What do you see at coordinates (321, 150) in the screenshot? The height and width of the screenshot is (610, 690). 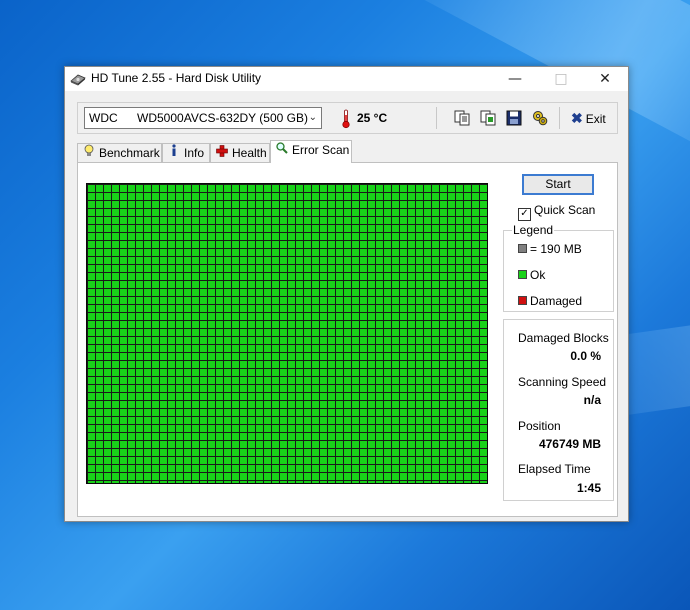 I see `tab-label: Error Scan` at bounding box center [321, 150].